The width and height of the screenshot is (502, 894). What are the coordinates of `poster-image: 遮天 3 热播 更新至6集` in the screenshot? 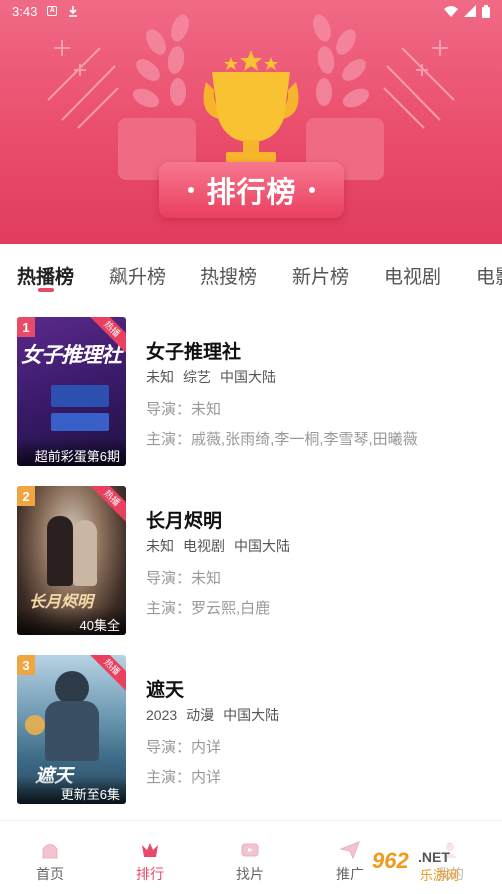 It's located at (71, 729).